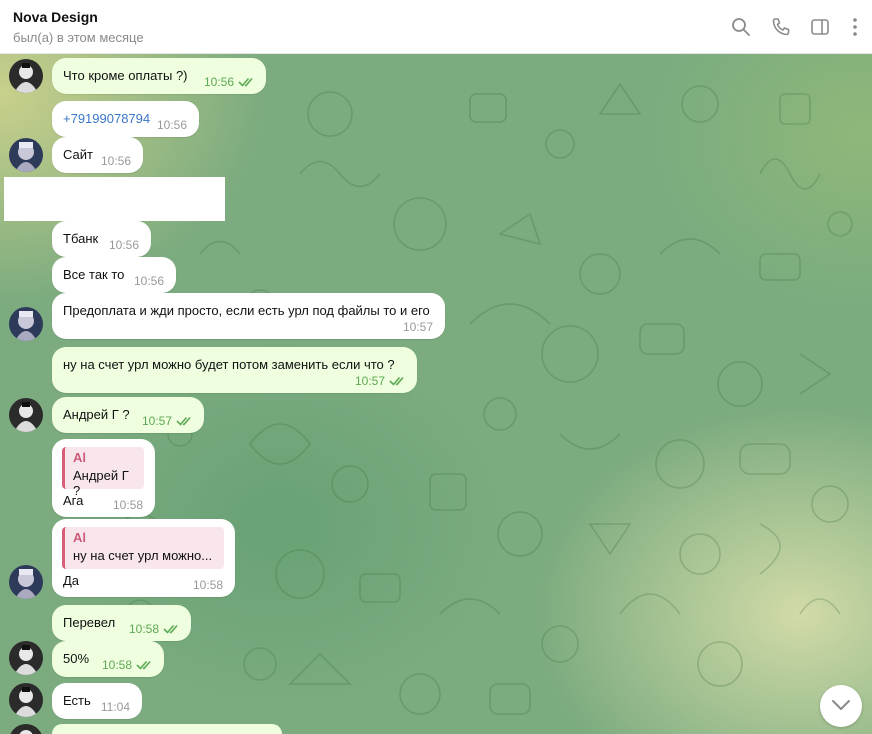 The height and width of the screenshot is (734, 872). I want to click on redacted-block, so click(114, 199).